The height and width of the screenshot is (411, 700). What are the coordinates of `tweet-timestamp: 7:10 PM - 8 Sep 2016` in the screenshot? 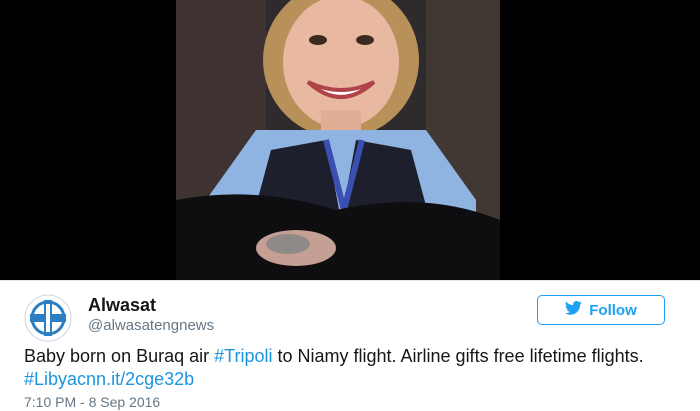 It's located at (92, 402).